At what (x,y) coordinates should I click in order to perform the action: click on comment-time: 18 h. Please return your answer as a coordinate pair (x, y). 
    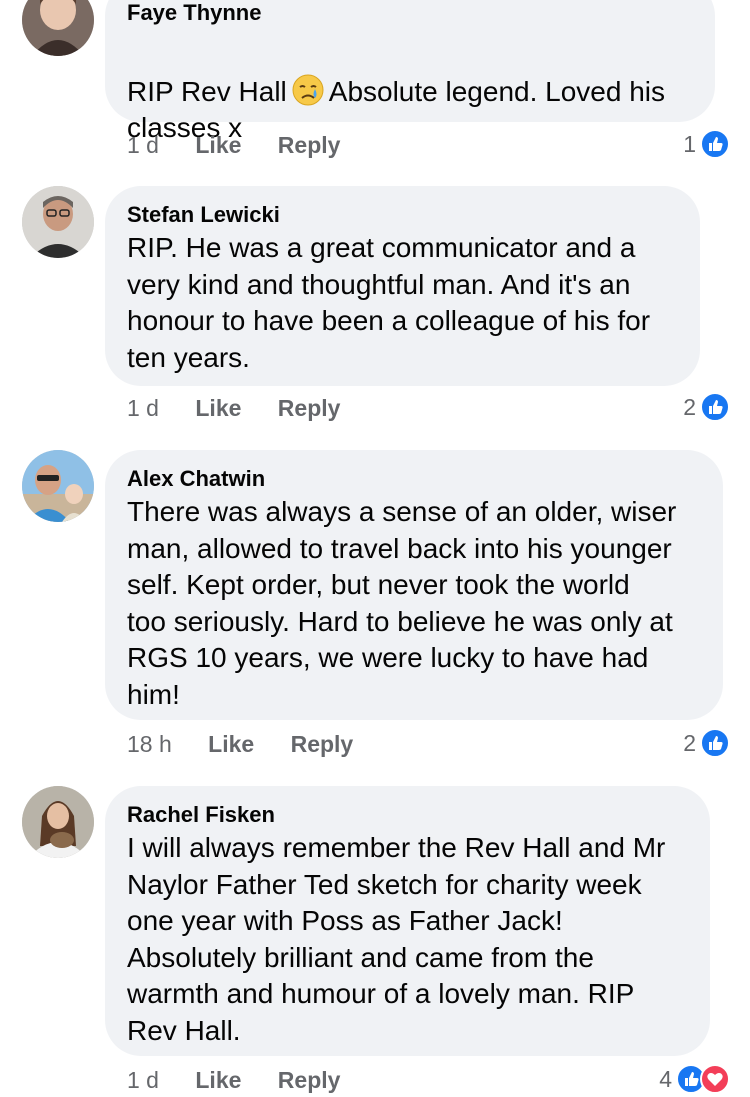
    Looking at the image, I should click on (149, 744).